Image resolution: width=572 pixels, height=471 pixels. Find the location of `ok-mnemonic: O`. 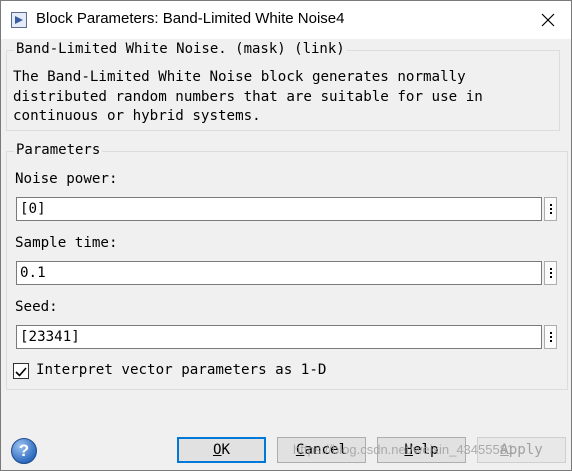

ok-mnemonic: O is located at coordinates (217, 450).